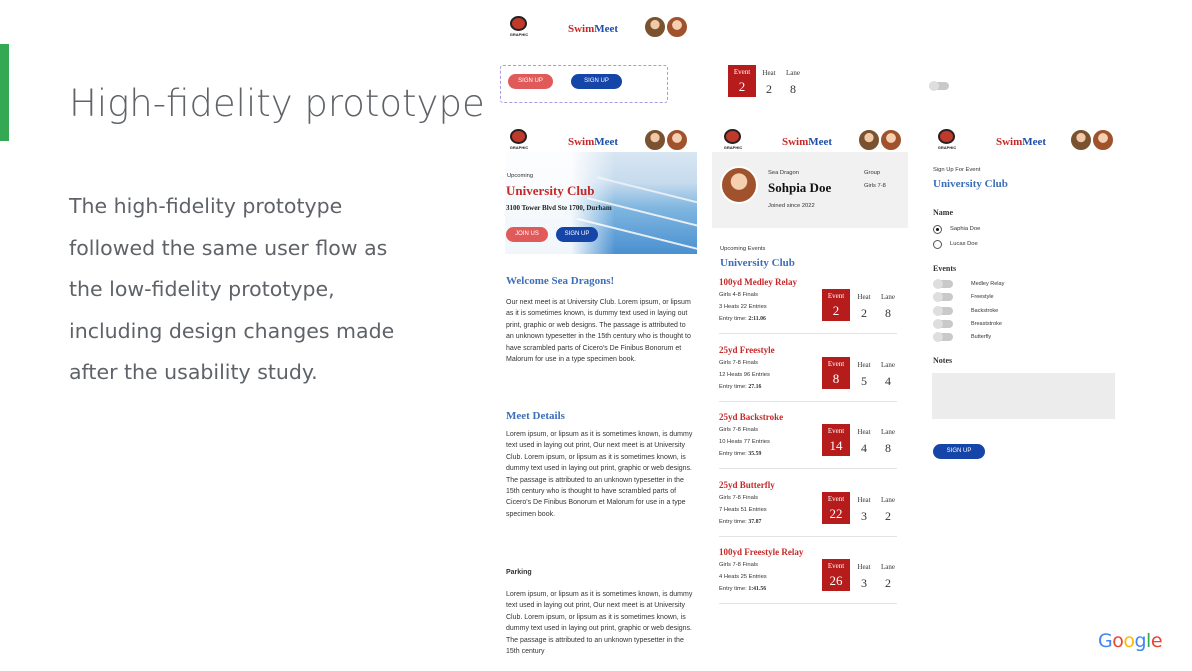 The width and height of the screenshot is (1192, 671). I want to click on body-line: followed the same user flow as, so click(228, 247).